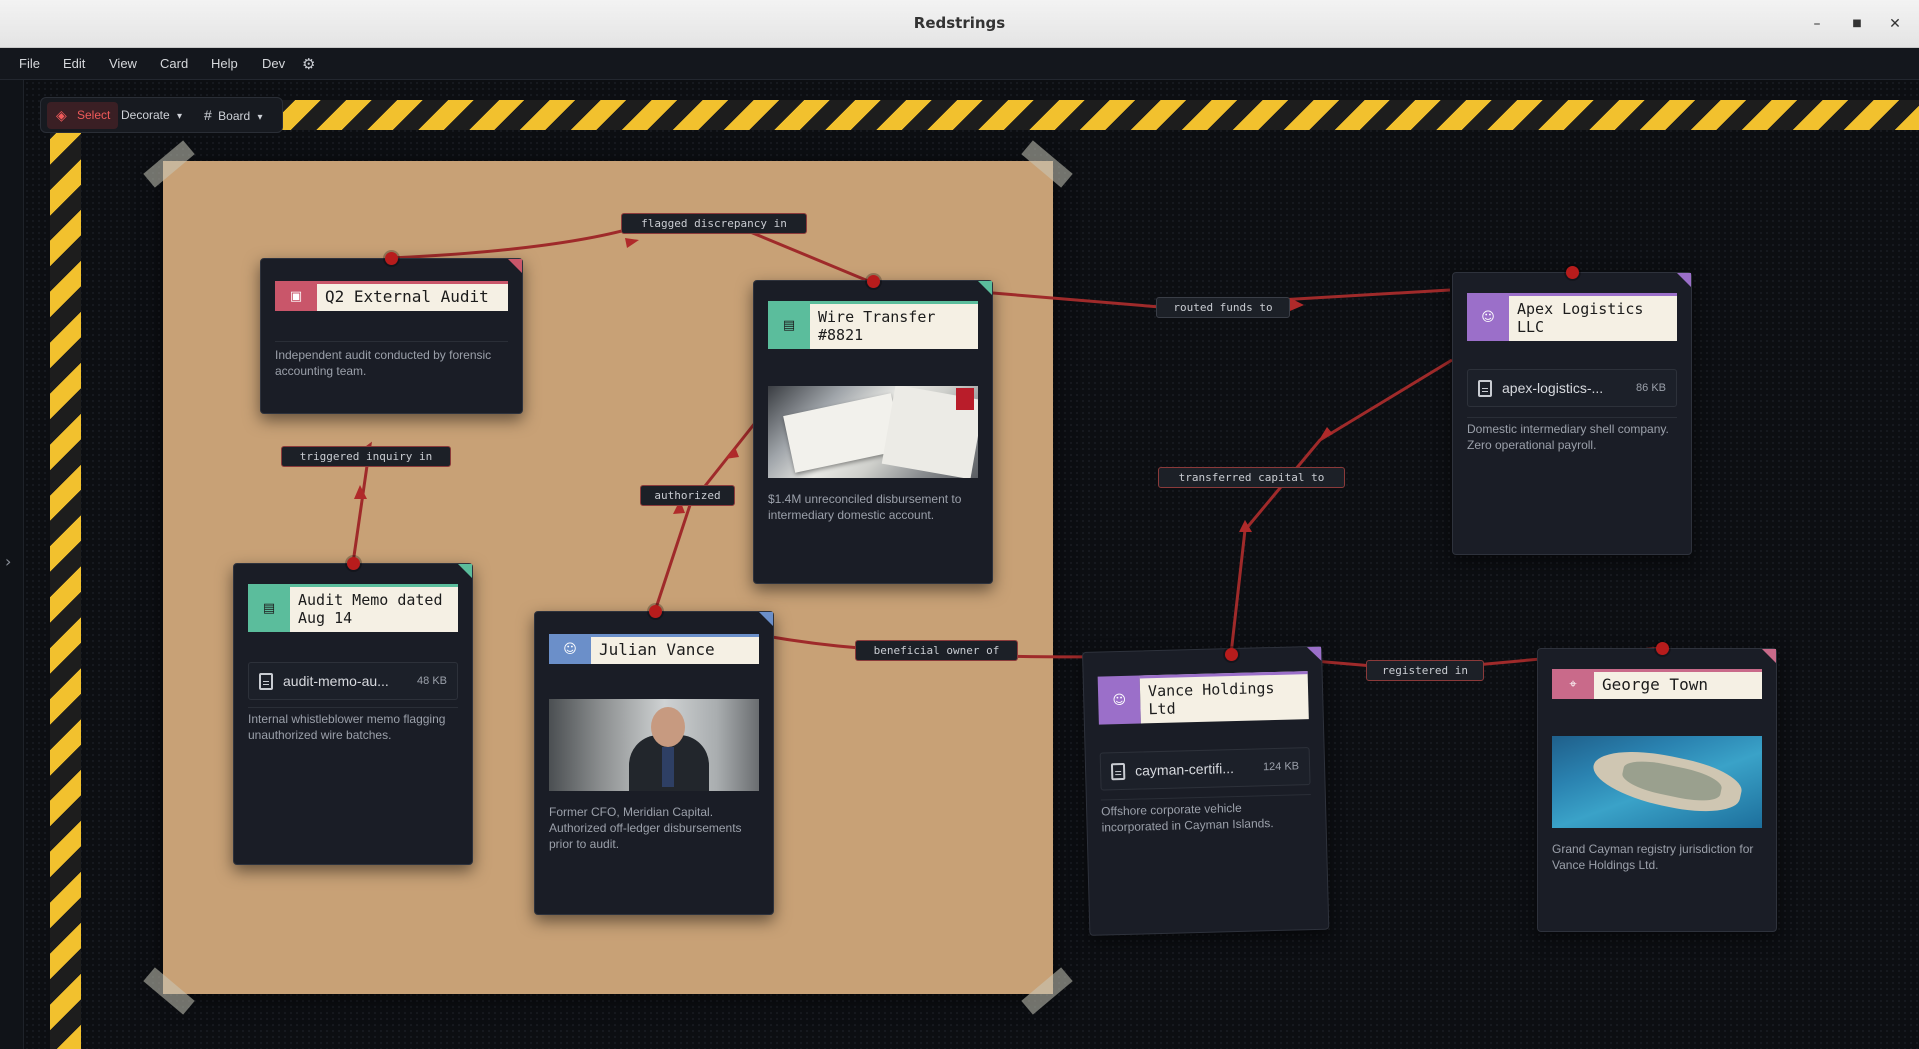 Image resolution: width=1919 pixels, height=1049 pixels. Describe the element at coordinates (174, 64) in the screenshot. I see `menu-card: Card` at that location.